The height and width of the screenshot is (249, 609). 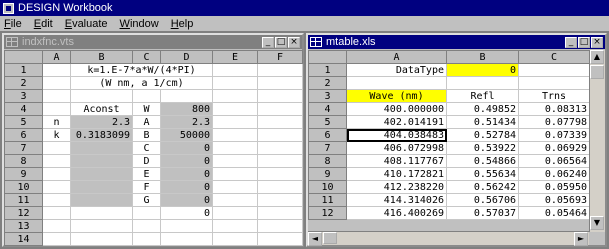 What do you see at coordinates (482, 109) in the screenshot?
I see `sheet-cell: 0.49852` at bounding box center [482, 109].